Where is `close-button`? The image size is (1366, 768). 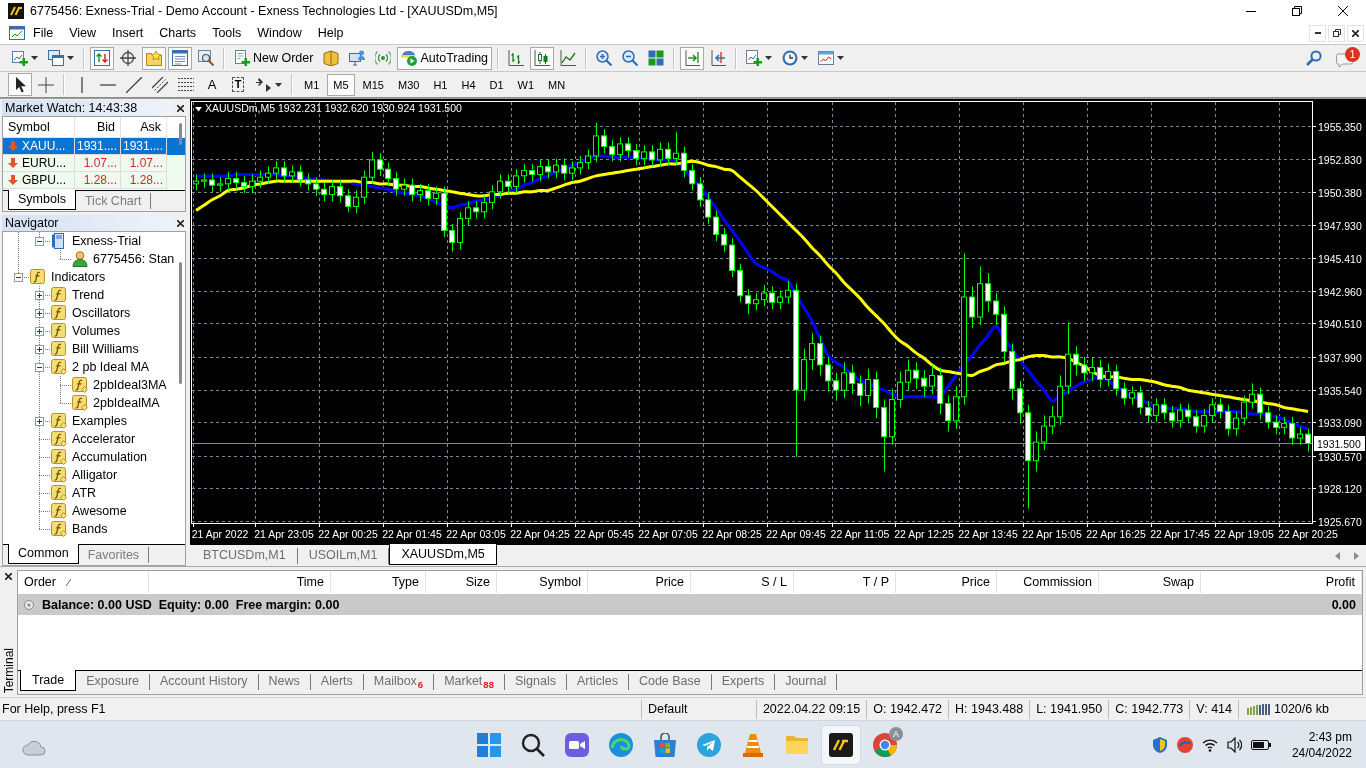 close-button is located at coordinates (1355, 33).